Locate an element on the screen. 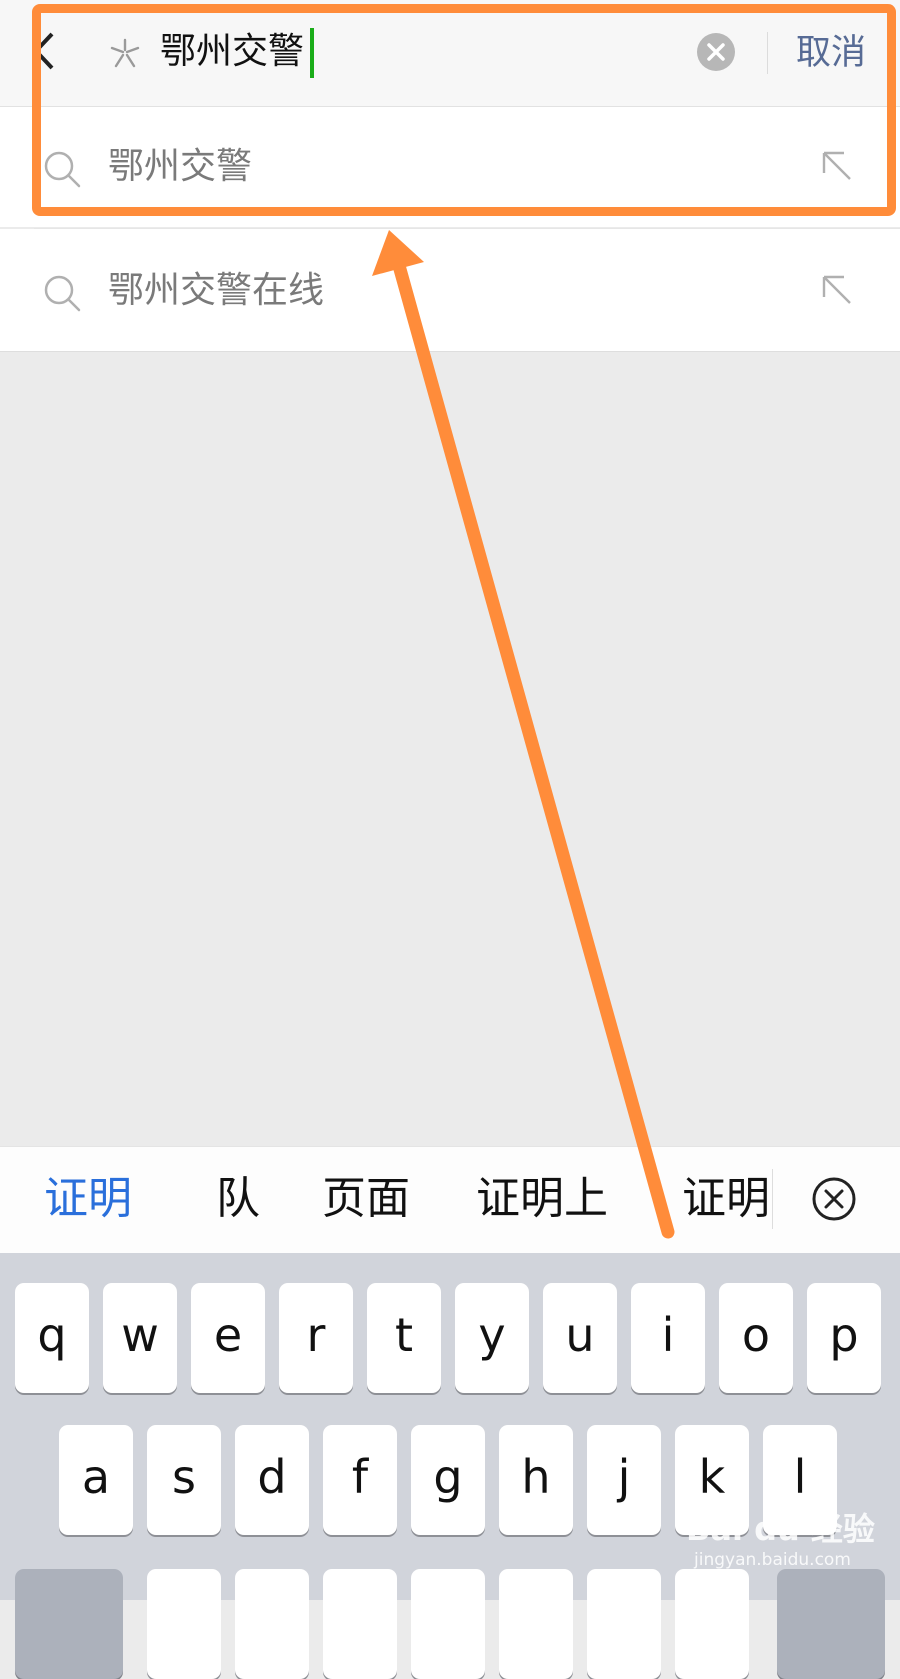 The image size is (900, 1679). watermark-url: jingyan.baidu.com is located at coordinates (772, 1560).